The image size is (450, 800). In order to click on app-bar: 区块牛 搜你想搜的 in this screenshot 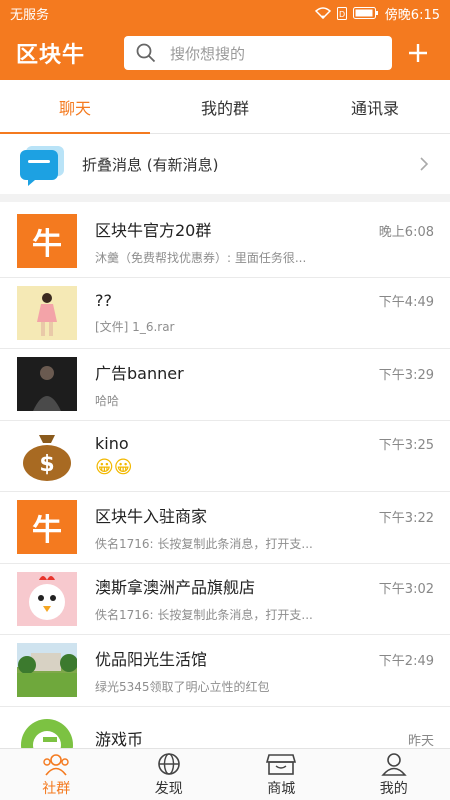, I will do `click(225, 53)`.